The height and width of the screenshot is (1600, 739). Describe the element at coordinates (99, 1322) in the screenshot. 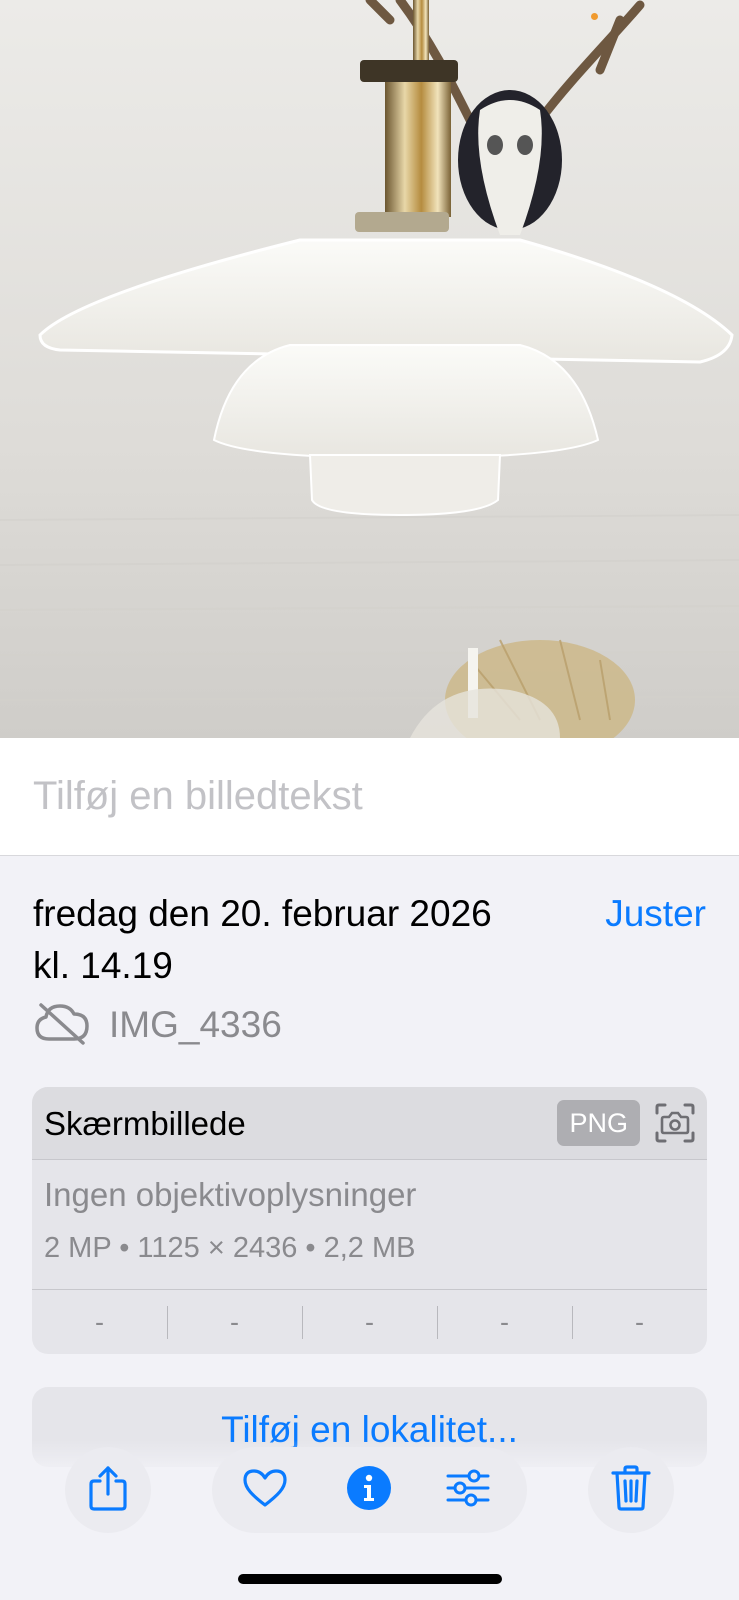

I see `exif-iso: -` at that location.